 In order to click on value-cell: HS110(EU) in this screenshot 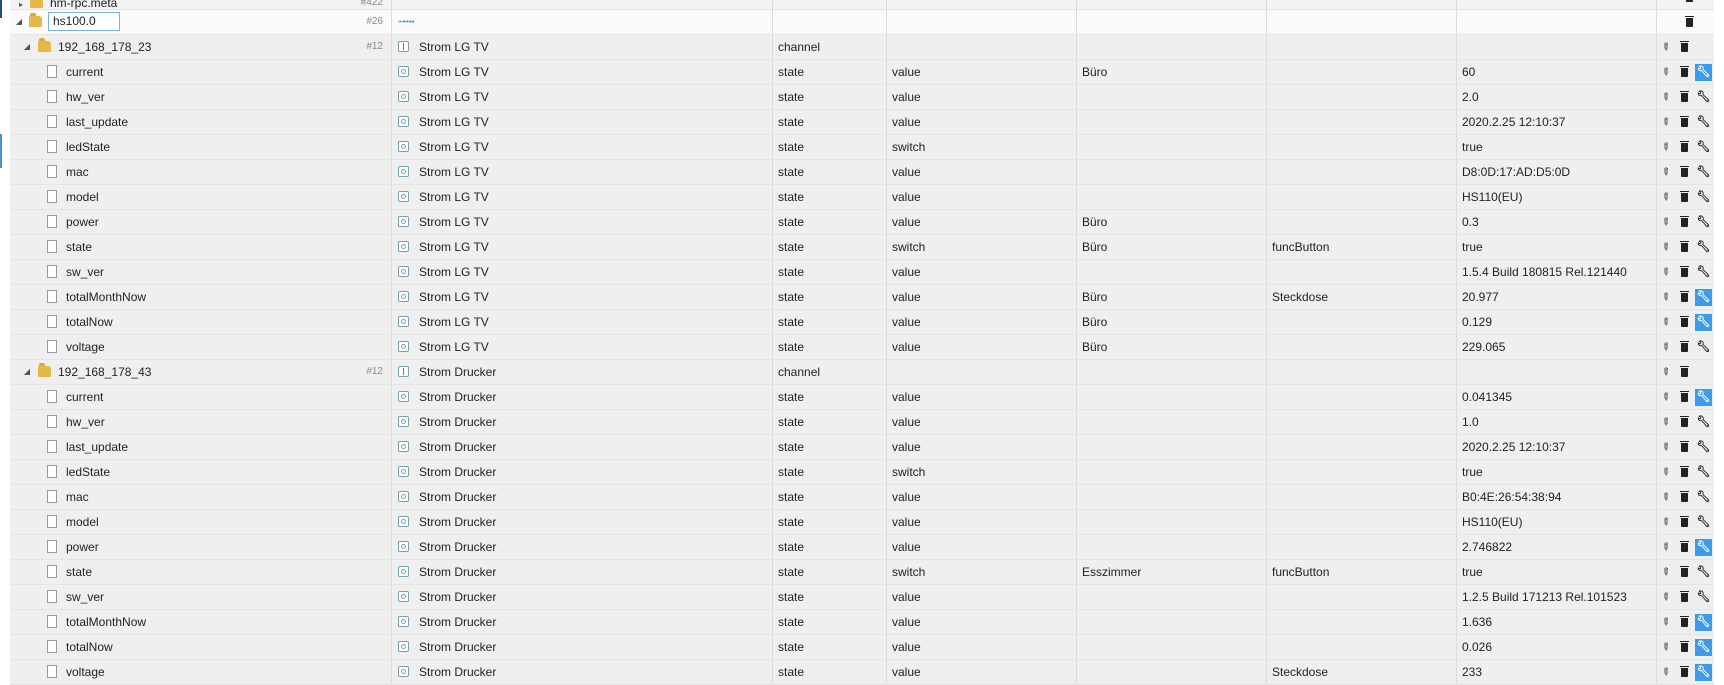, I will do `click(1557, 522)`.